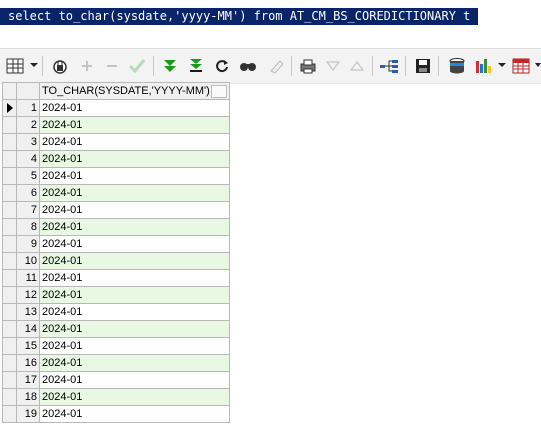  Describe the element at coordinates (112, 66) in the screenshot. I see `minus-icon` at that location.